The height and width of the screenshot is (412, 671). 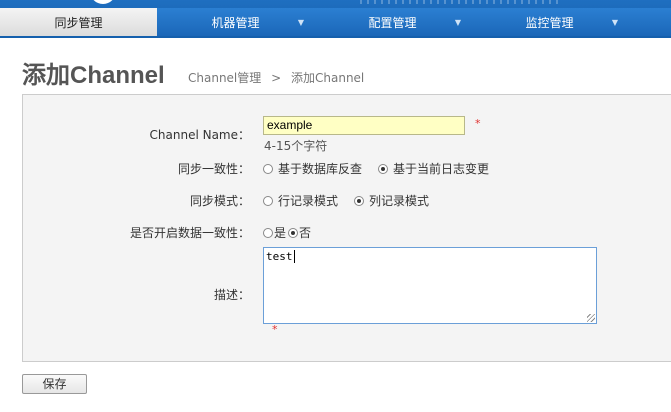 What do you see at coordinates (460, 2) in the screenshot?
I see `banner-decoration` at bounding box center [460, 2].